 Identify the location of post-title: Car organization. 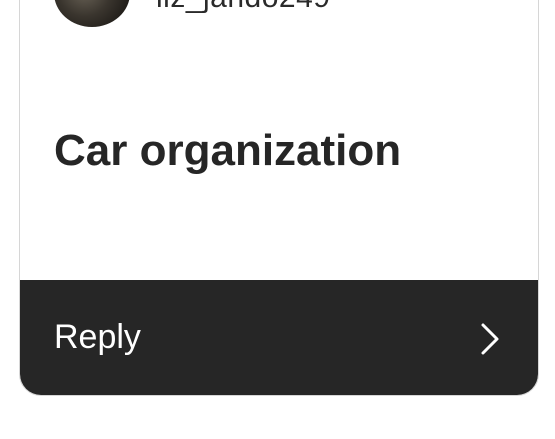
(228, 150).